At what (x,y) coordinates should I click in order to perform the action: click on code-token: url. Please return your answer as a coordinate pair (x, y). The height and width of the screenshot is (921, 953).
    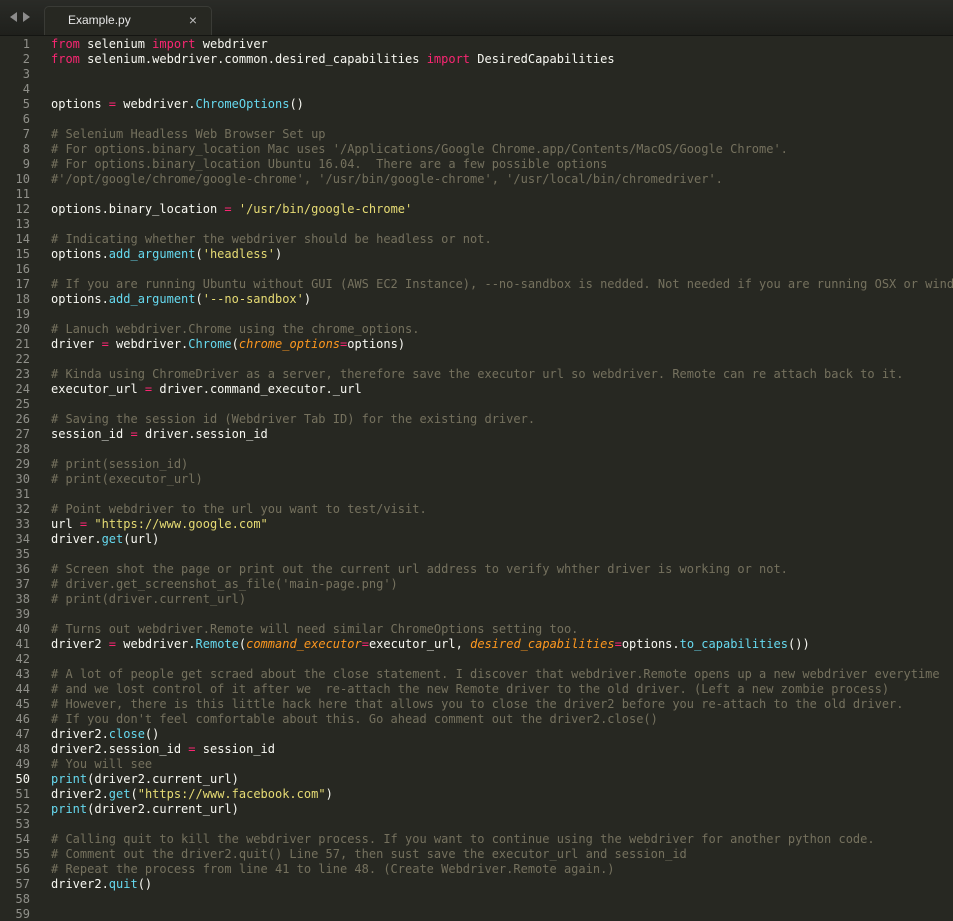
    Looking at the image, I should click on (65, 523).